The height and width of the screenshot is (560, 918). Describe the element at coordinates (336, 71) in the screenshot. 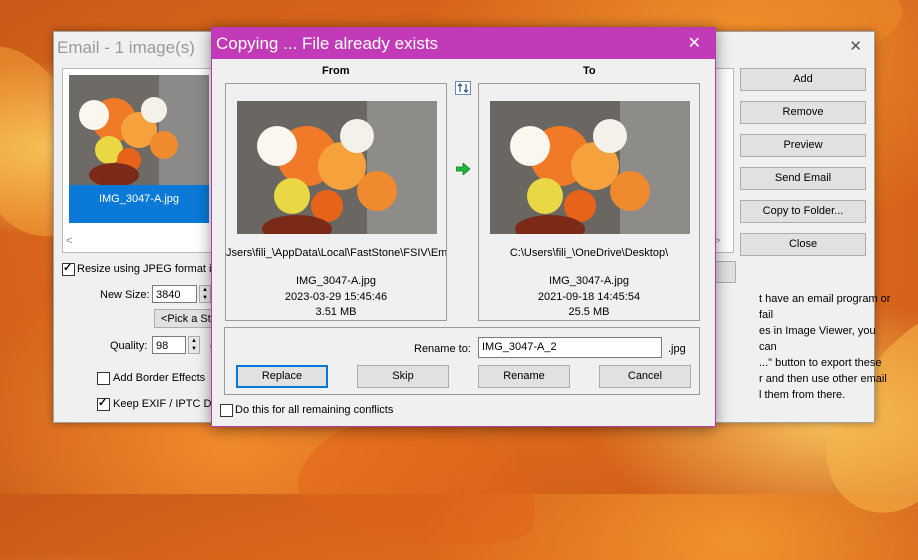

I see `from-header: From` at that location.